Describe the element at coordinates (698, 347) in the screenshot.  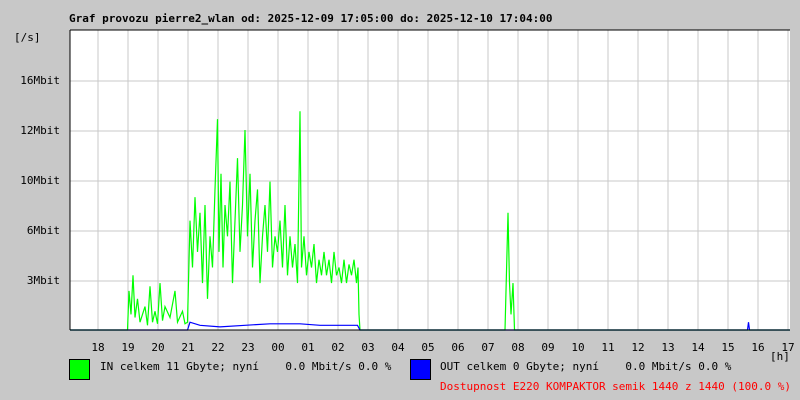
I see `x-tick-label: 14` at that location.